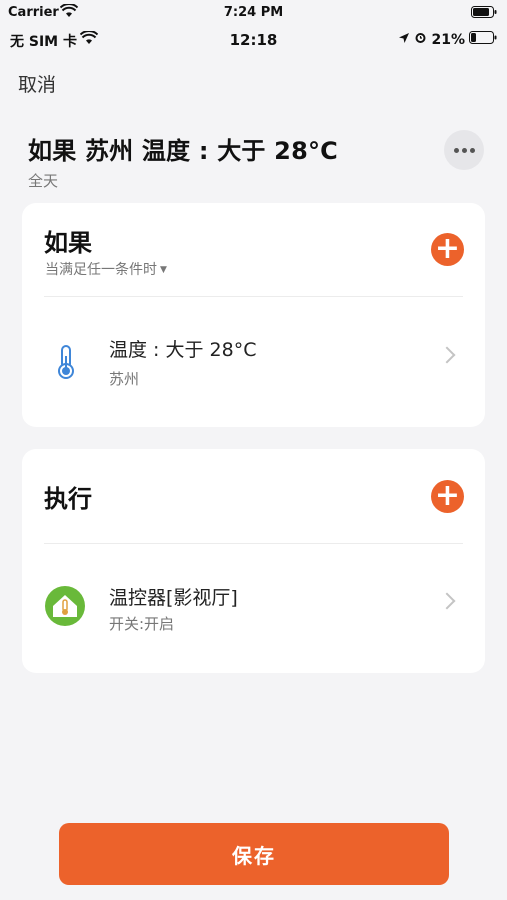  Describe the element at coordinates (66, 364) in the screenshot. I see `thermometer-icon` at that location.